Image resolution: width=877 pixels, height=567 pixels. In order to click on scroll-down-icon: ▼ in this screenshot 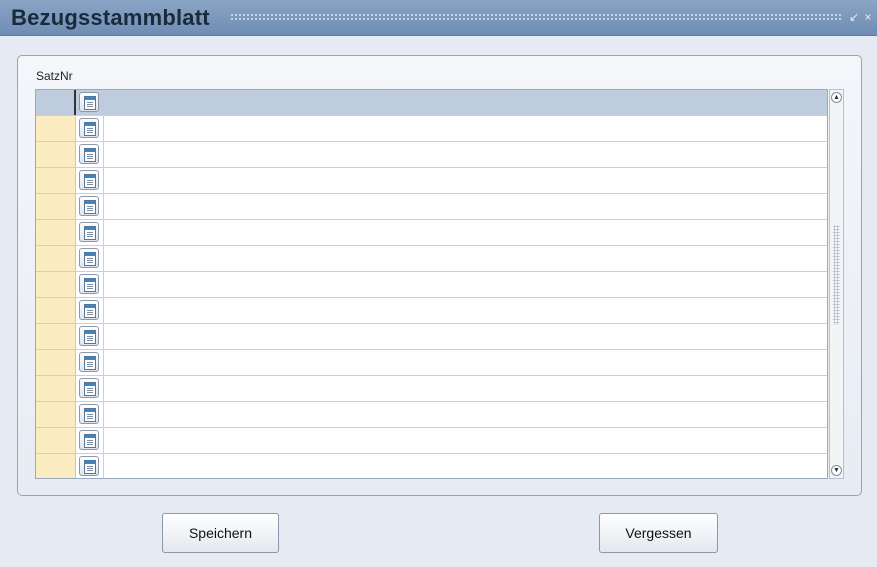, I will do `click(836, 470)`.